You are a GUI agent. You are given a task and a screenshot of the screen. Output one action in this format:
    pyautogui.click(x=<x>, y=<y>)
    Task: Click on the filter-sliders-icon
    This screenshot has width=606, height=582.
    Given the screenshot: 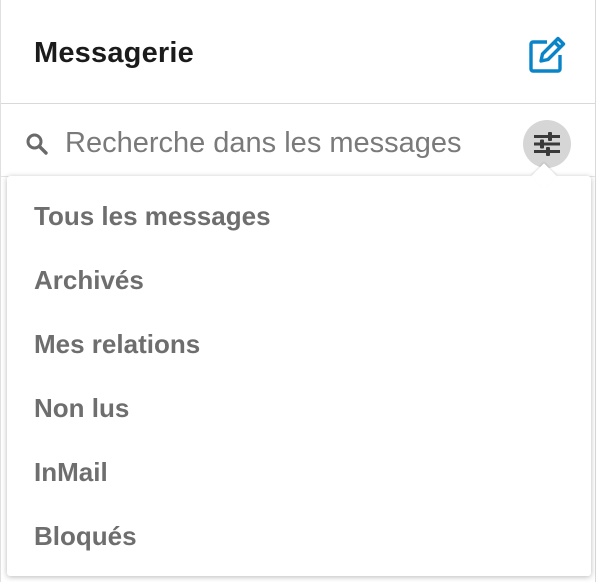 What is the action you would take?
    pyautogui.click(x=547, y=144)
    